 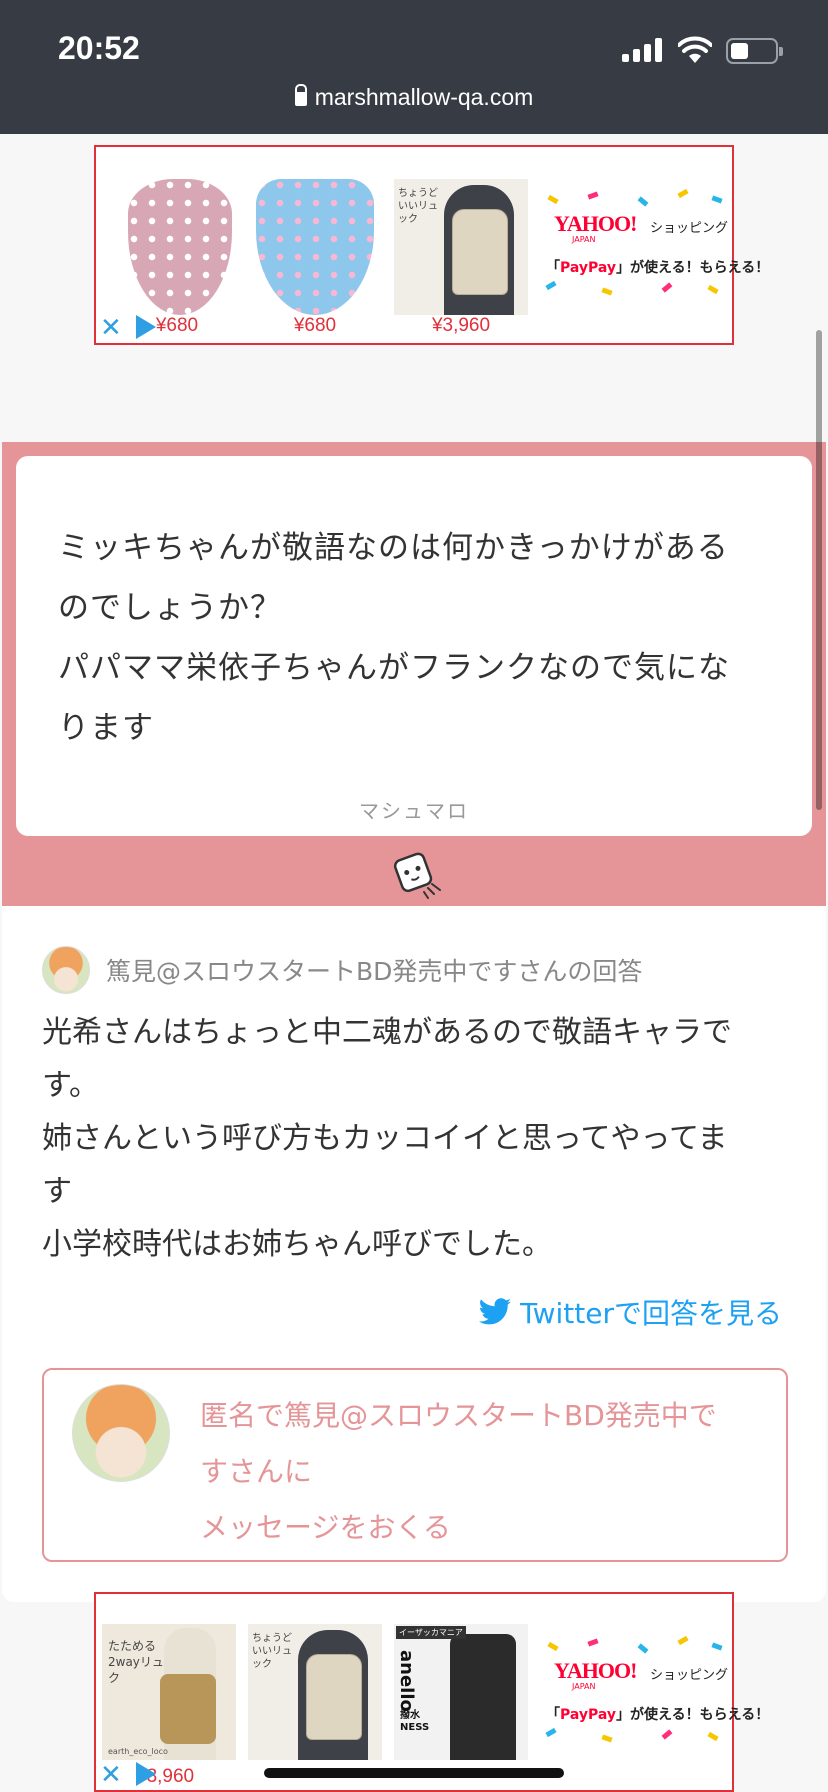 I want to click on cellular-signal-icon, so click(x=643, y=50).